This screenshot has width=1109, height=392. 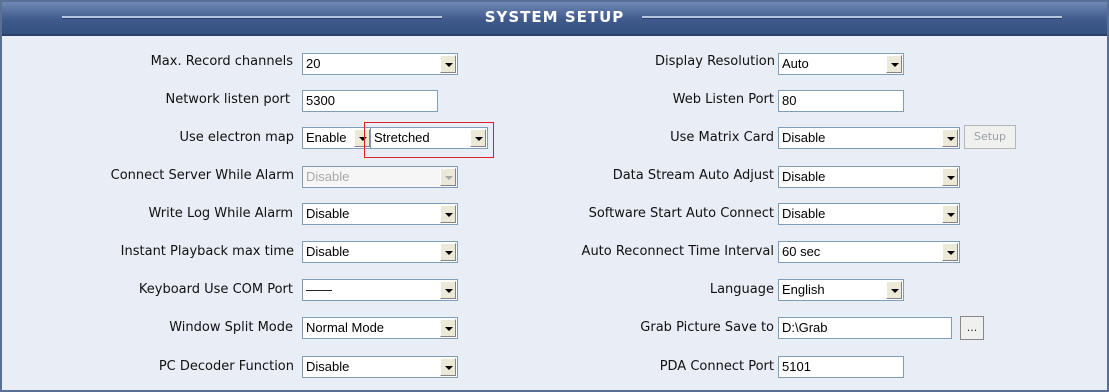 I want to click on auto-reconnect-time-interval-select: 60 sec, so click(x=869, y=252).